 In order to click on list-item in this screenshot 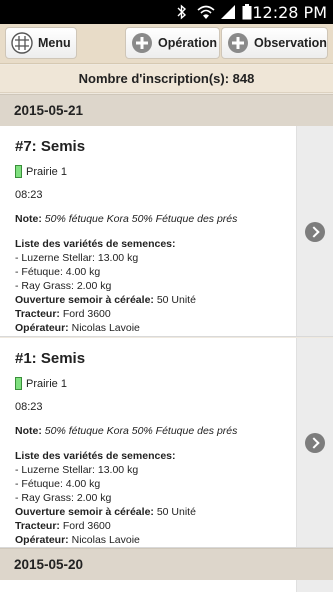, I will do `click(166, 586)`.